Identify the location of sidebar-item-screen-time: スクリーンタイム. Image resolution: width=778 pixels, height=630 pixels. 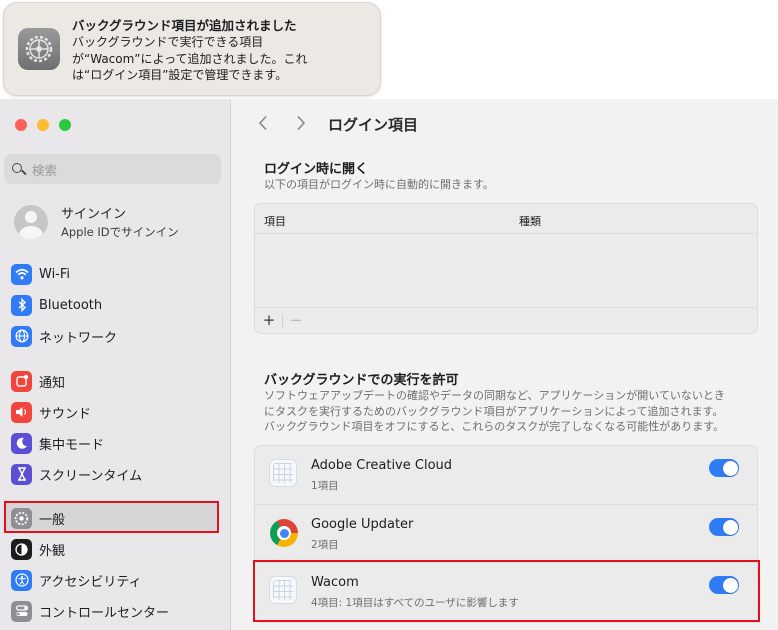
(76, 474).